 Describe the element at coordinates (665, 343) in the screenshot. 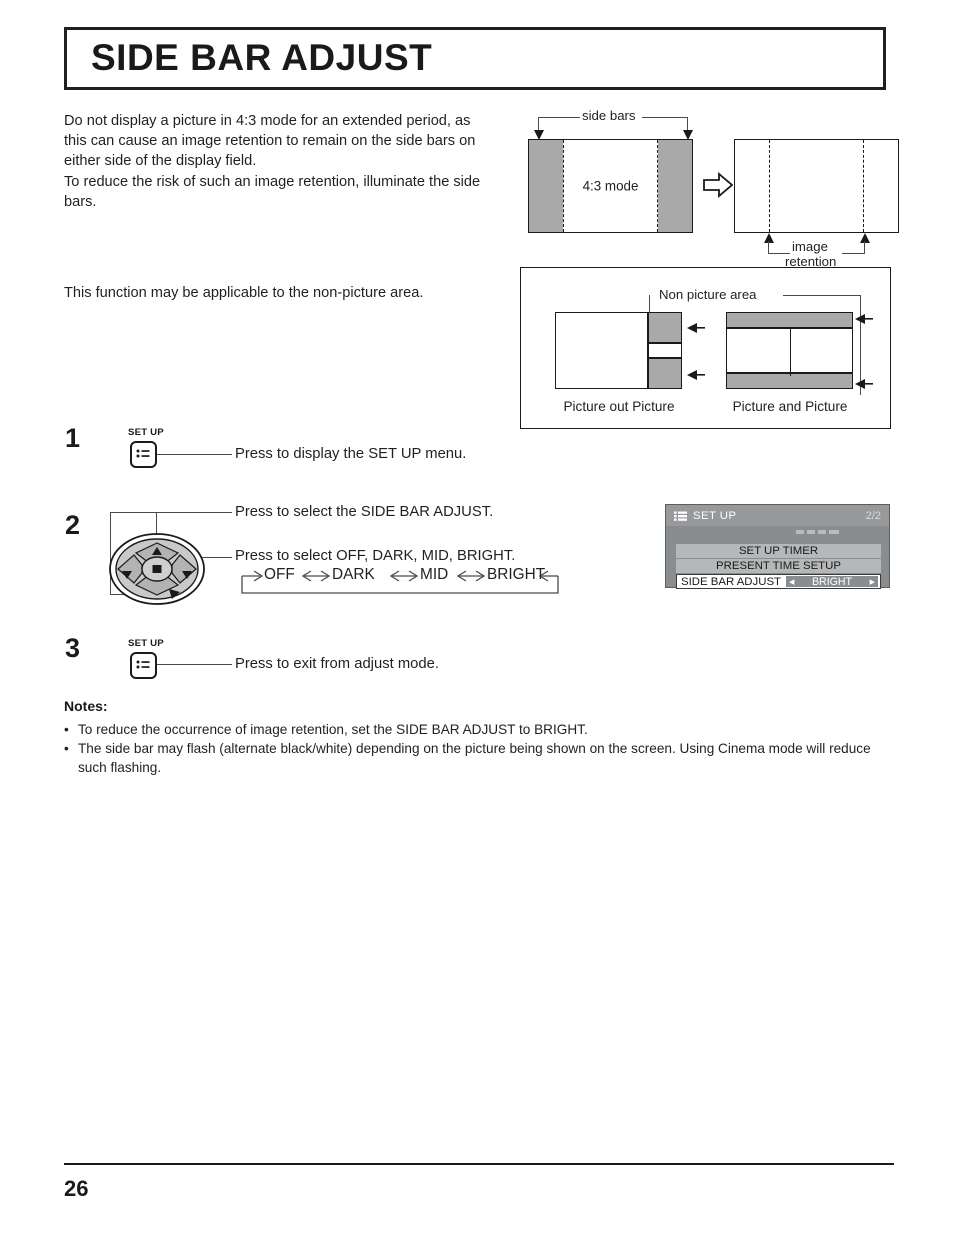

I see `pop-divider-h-top` at that location.